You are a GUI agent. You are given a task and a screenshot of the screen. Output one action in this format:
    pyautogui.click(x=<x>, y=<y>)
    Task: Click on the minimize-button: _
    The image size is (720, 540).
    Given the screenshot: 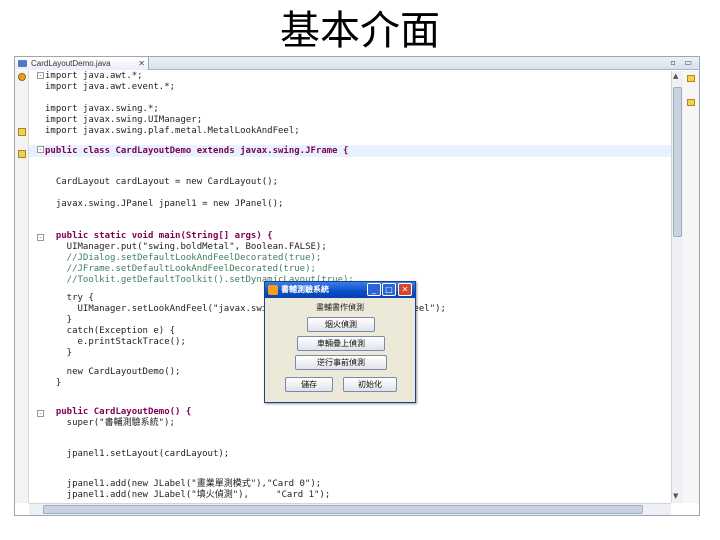 What is the action you would take?
    pyautogui.click(x=374, y=289)
    